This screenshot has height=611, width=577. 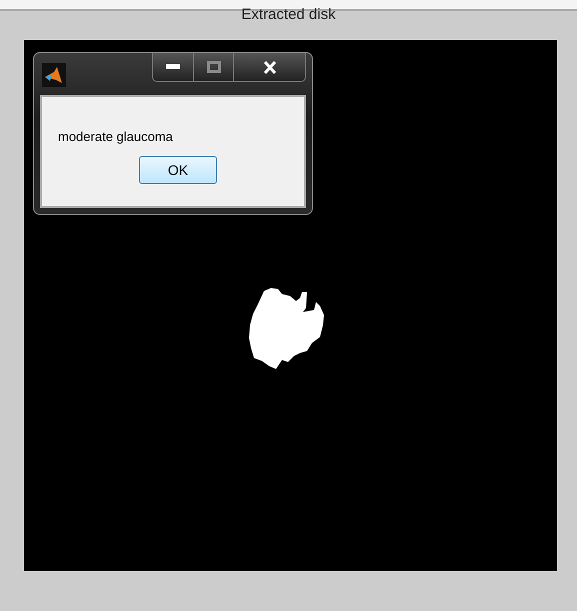 I want to click on message-text: moderate glaucoma, so click(x=115, y=136).